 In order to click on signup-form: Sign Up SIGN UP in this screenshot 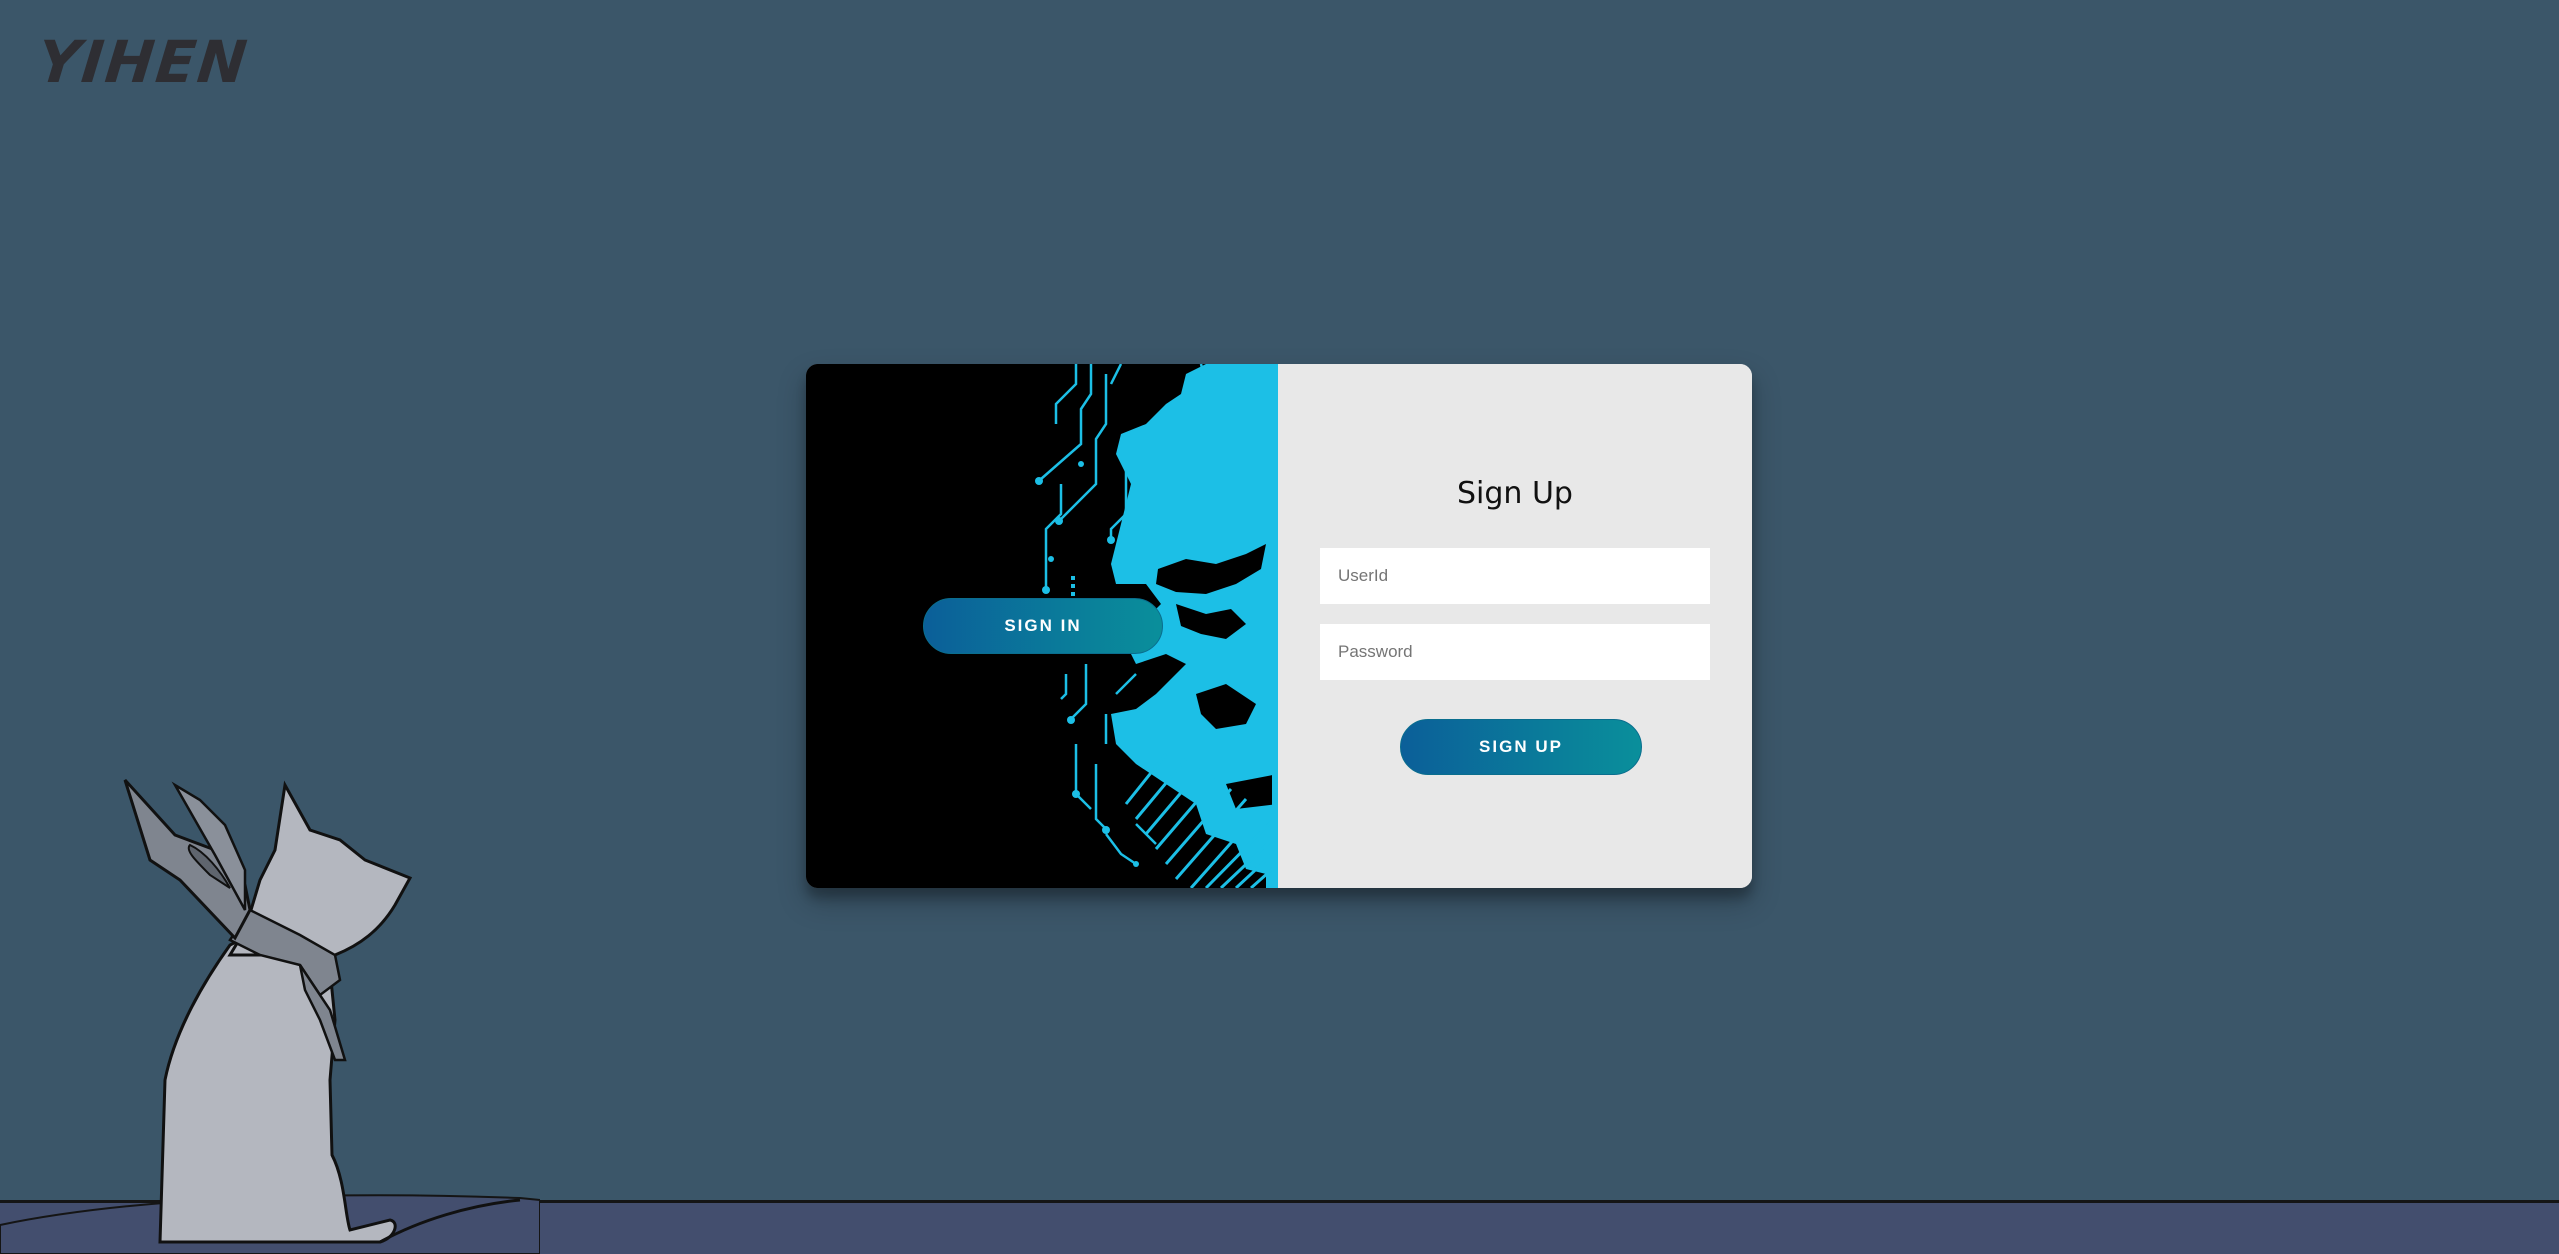, I will do `click(1515, 626)`.